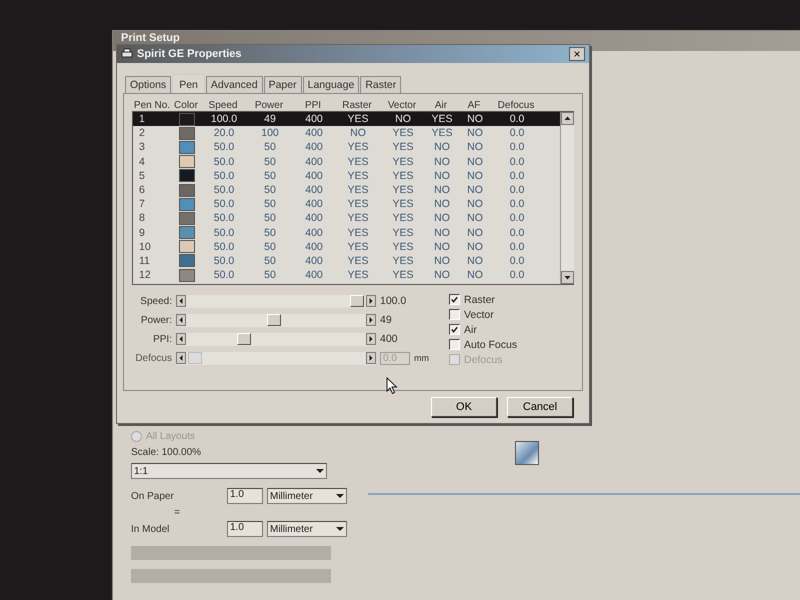 The width and height of the screenshot is (800, 600). I want to click on scale-dropdown: 1:1, so click(229, 471).